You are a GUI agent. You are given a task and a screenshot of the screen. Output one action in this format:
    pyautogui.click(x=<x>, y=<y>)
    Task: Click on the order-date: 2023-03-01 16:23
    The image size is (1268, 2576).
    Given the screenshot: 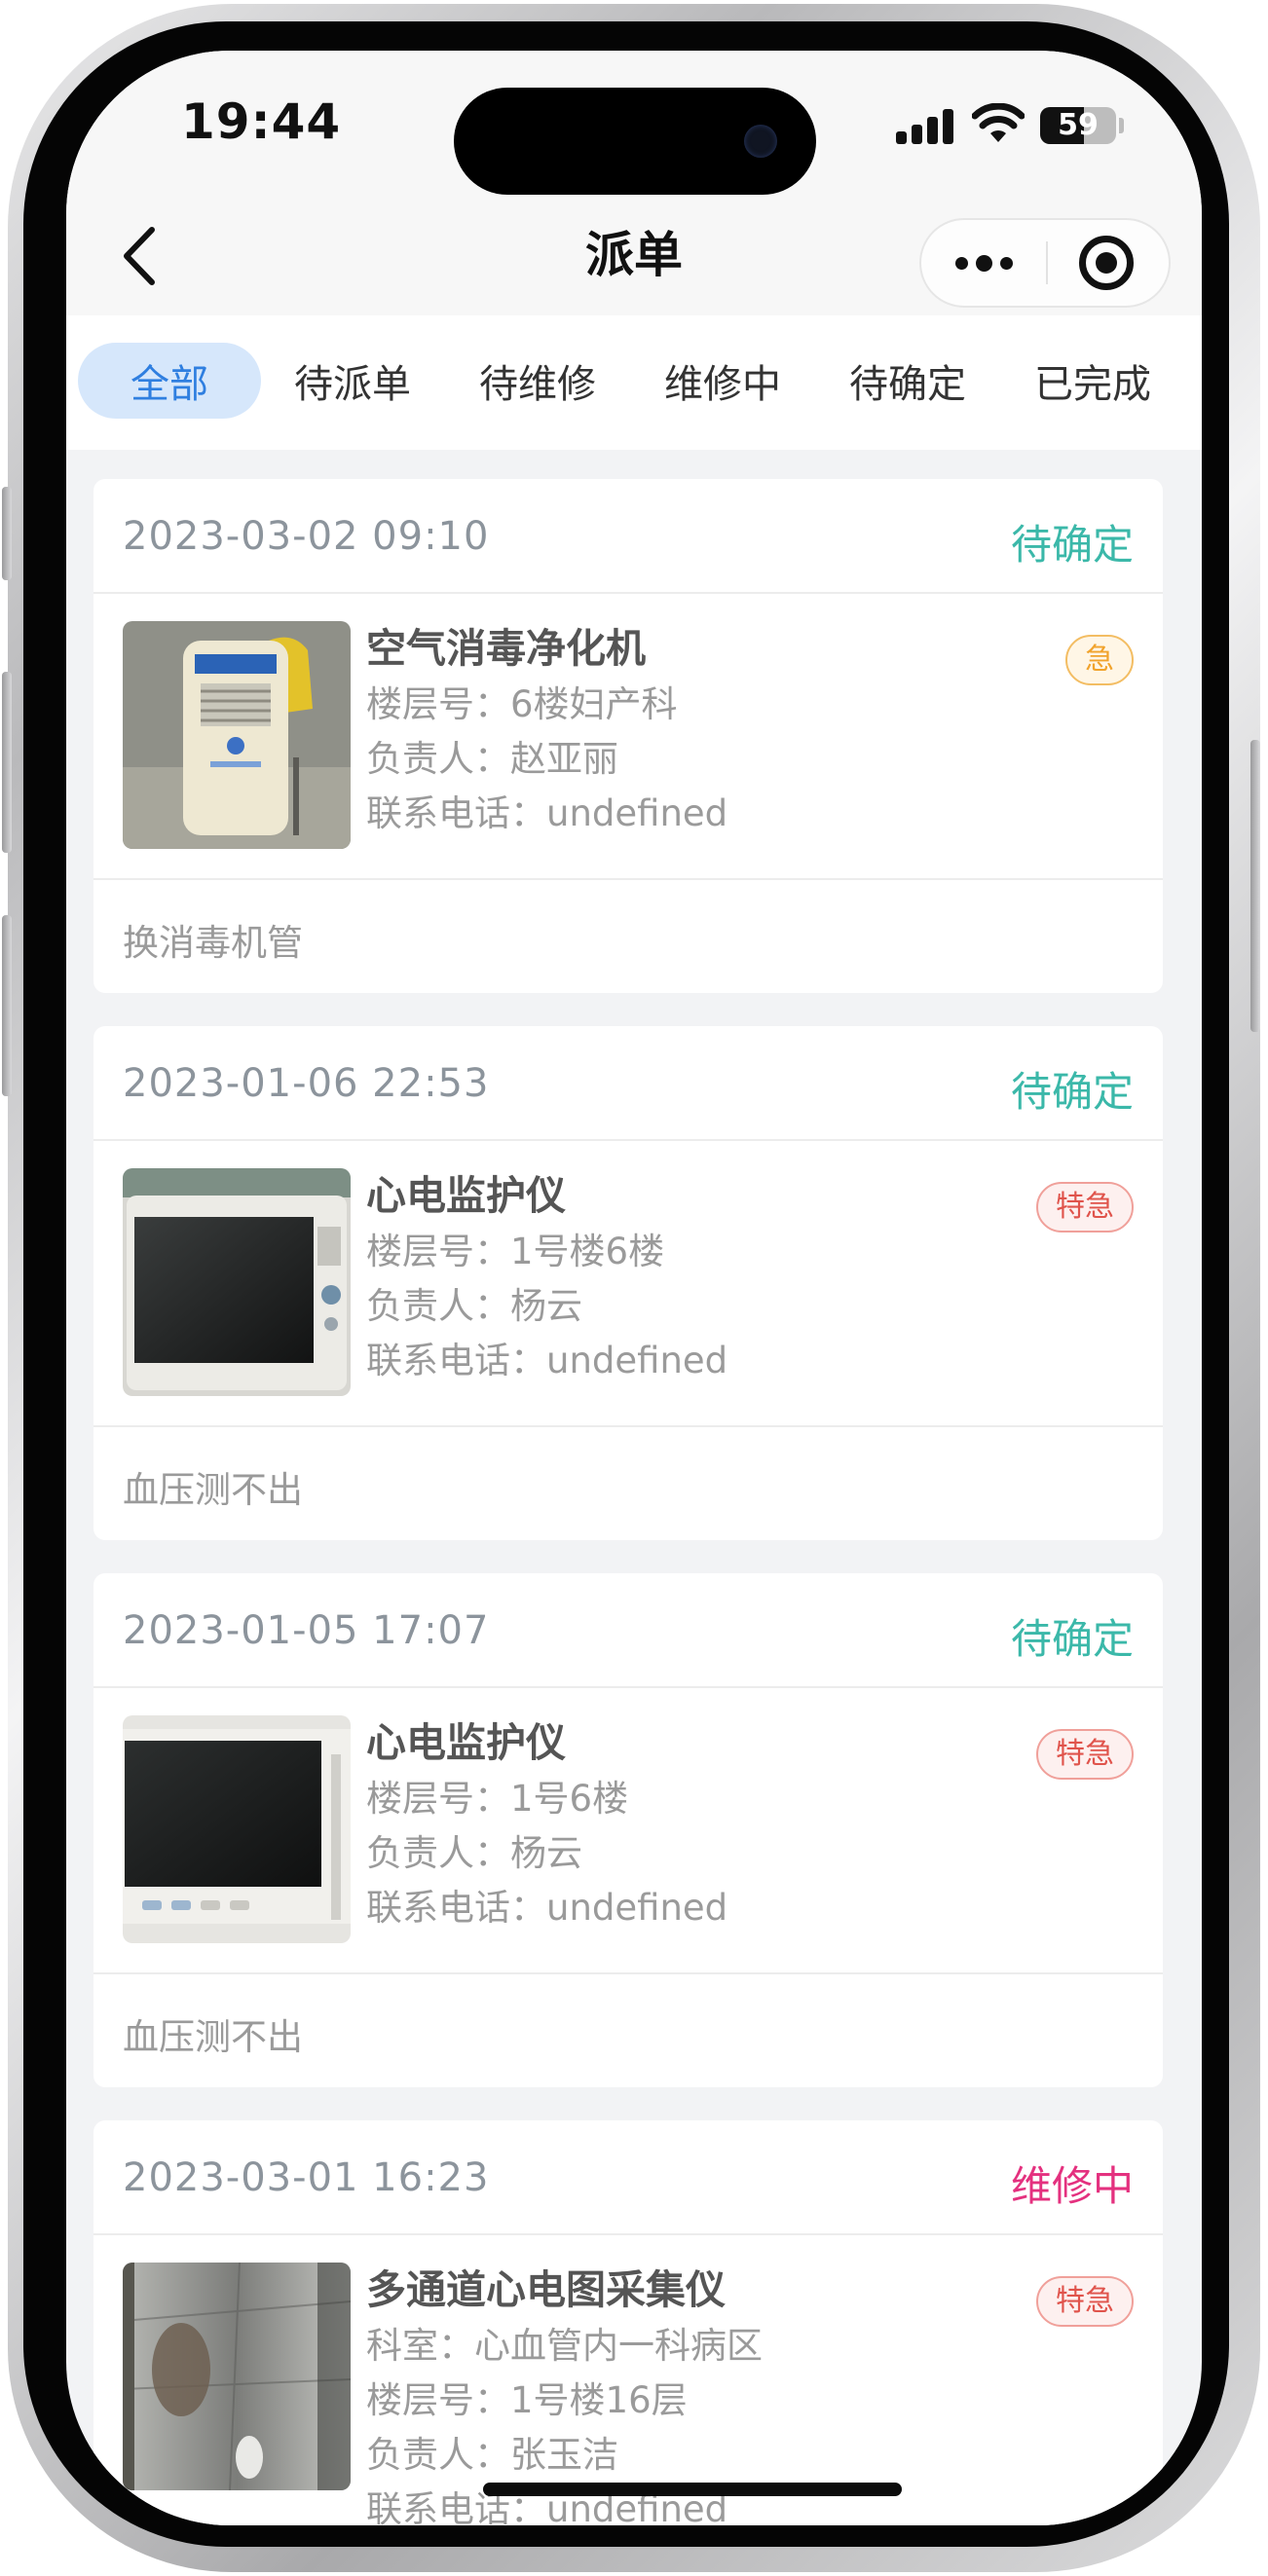 What is the action you would take?
    pyautogui.click(x=306, y=2177)
    